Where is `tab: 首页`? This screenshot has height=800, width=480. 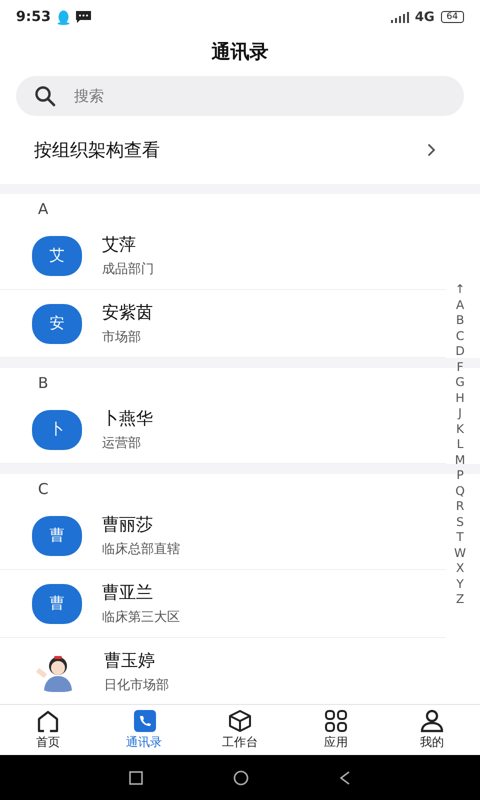
tab: 首页 is located at coordinates (48, 730).